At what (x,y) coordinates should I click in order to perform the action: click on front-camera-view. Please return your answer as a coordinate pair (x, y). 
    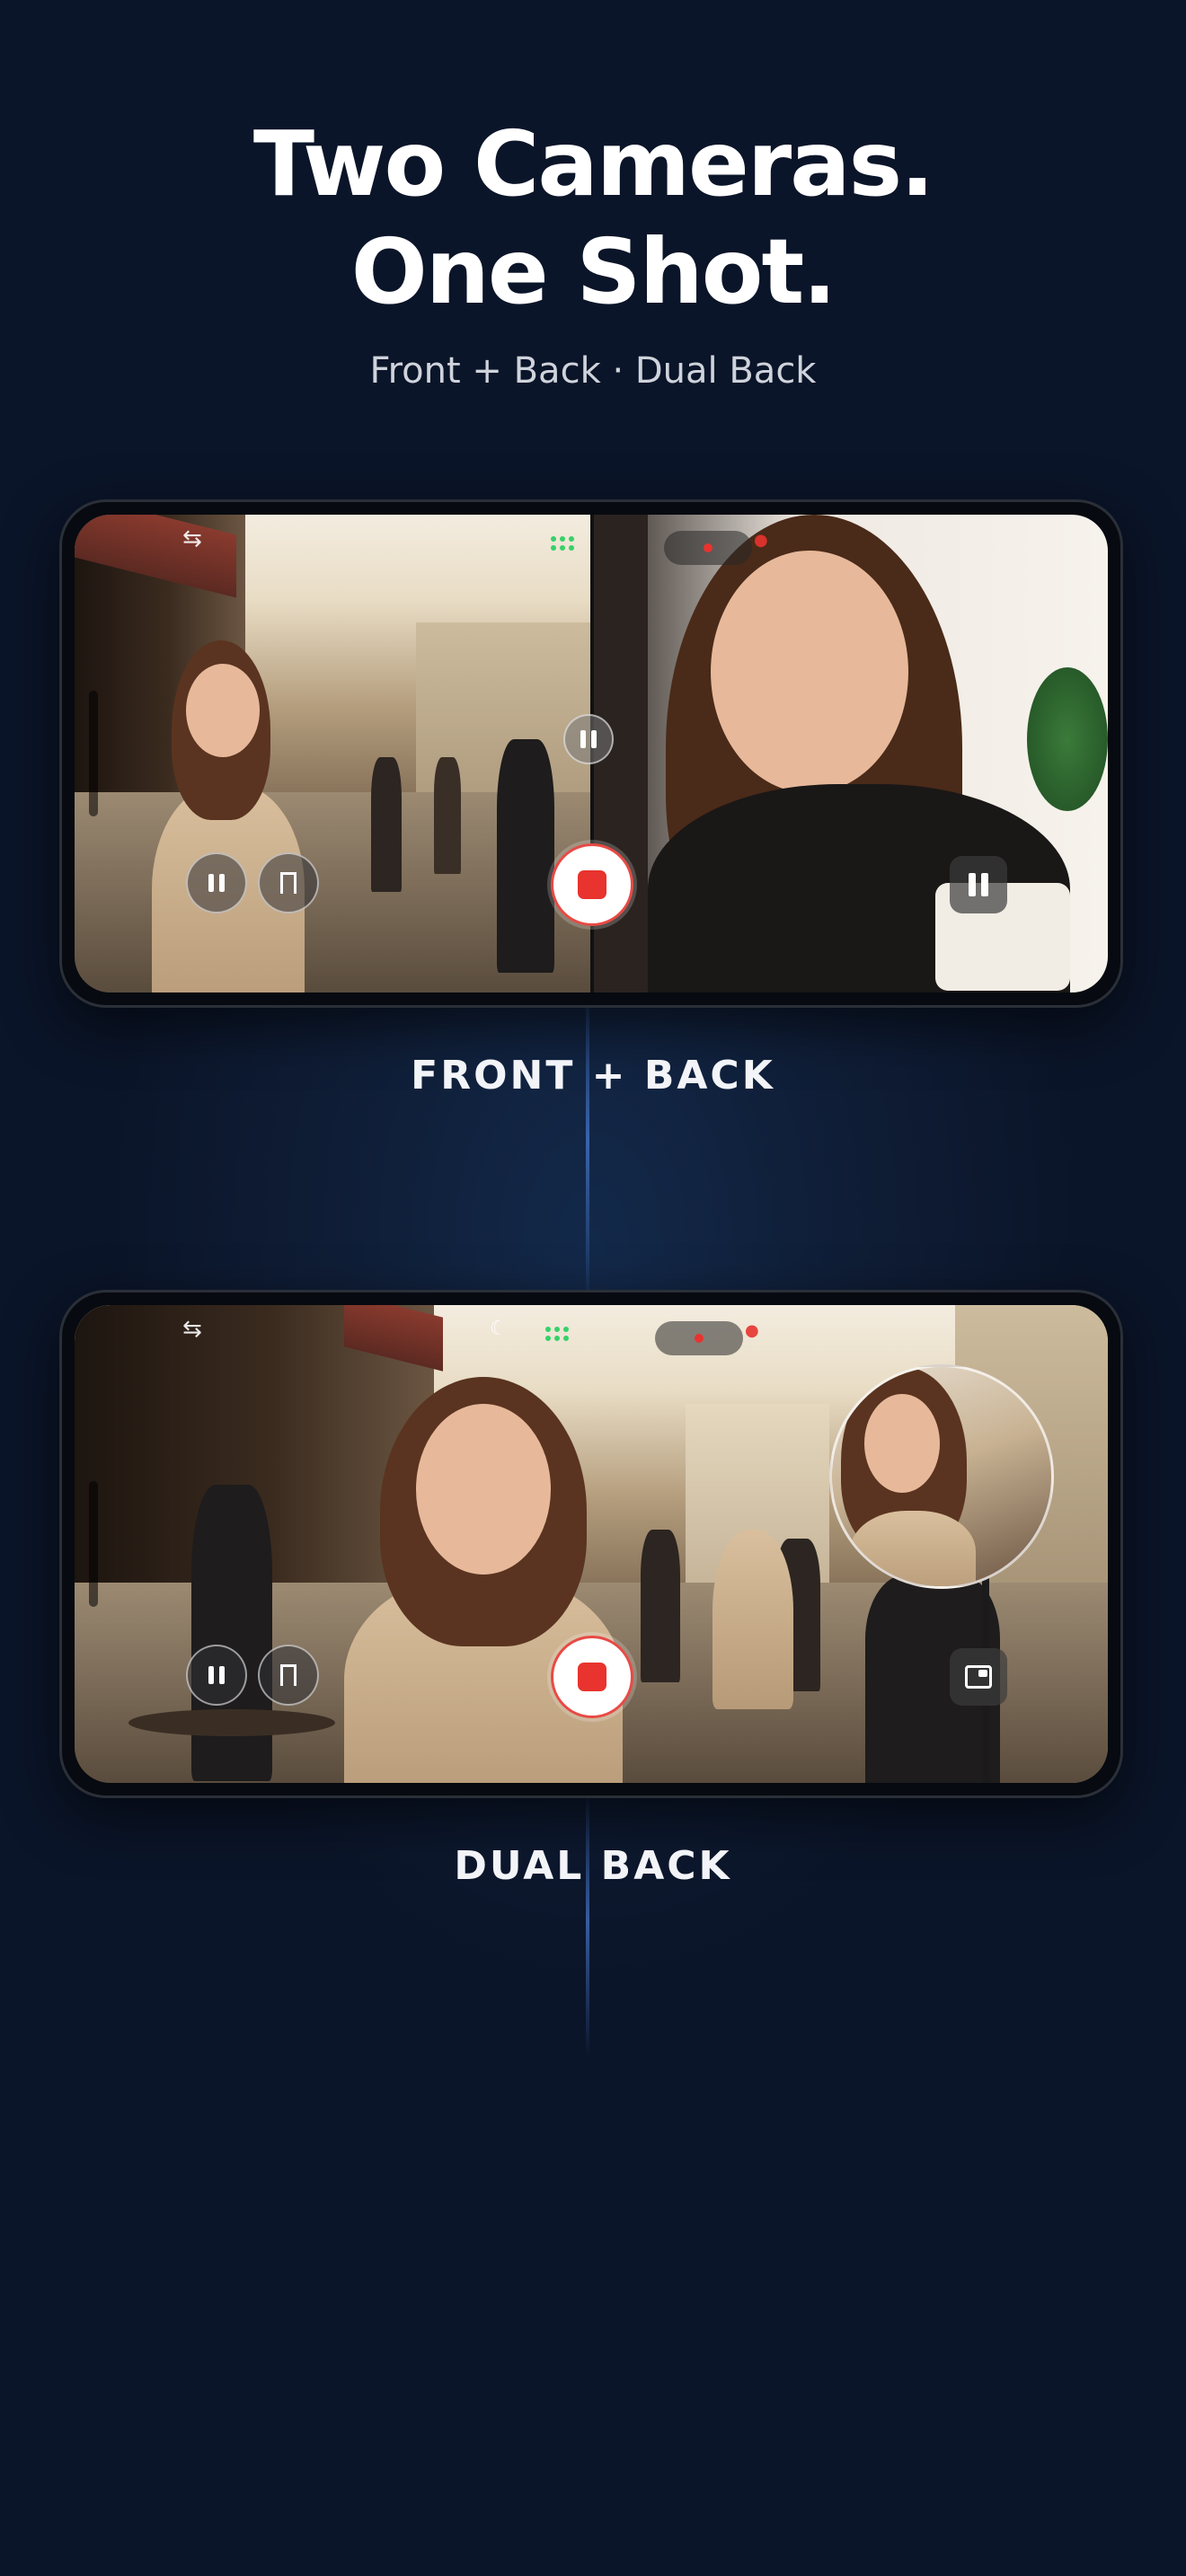
    Looking at the image, I should click on (851, 753).